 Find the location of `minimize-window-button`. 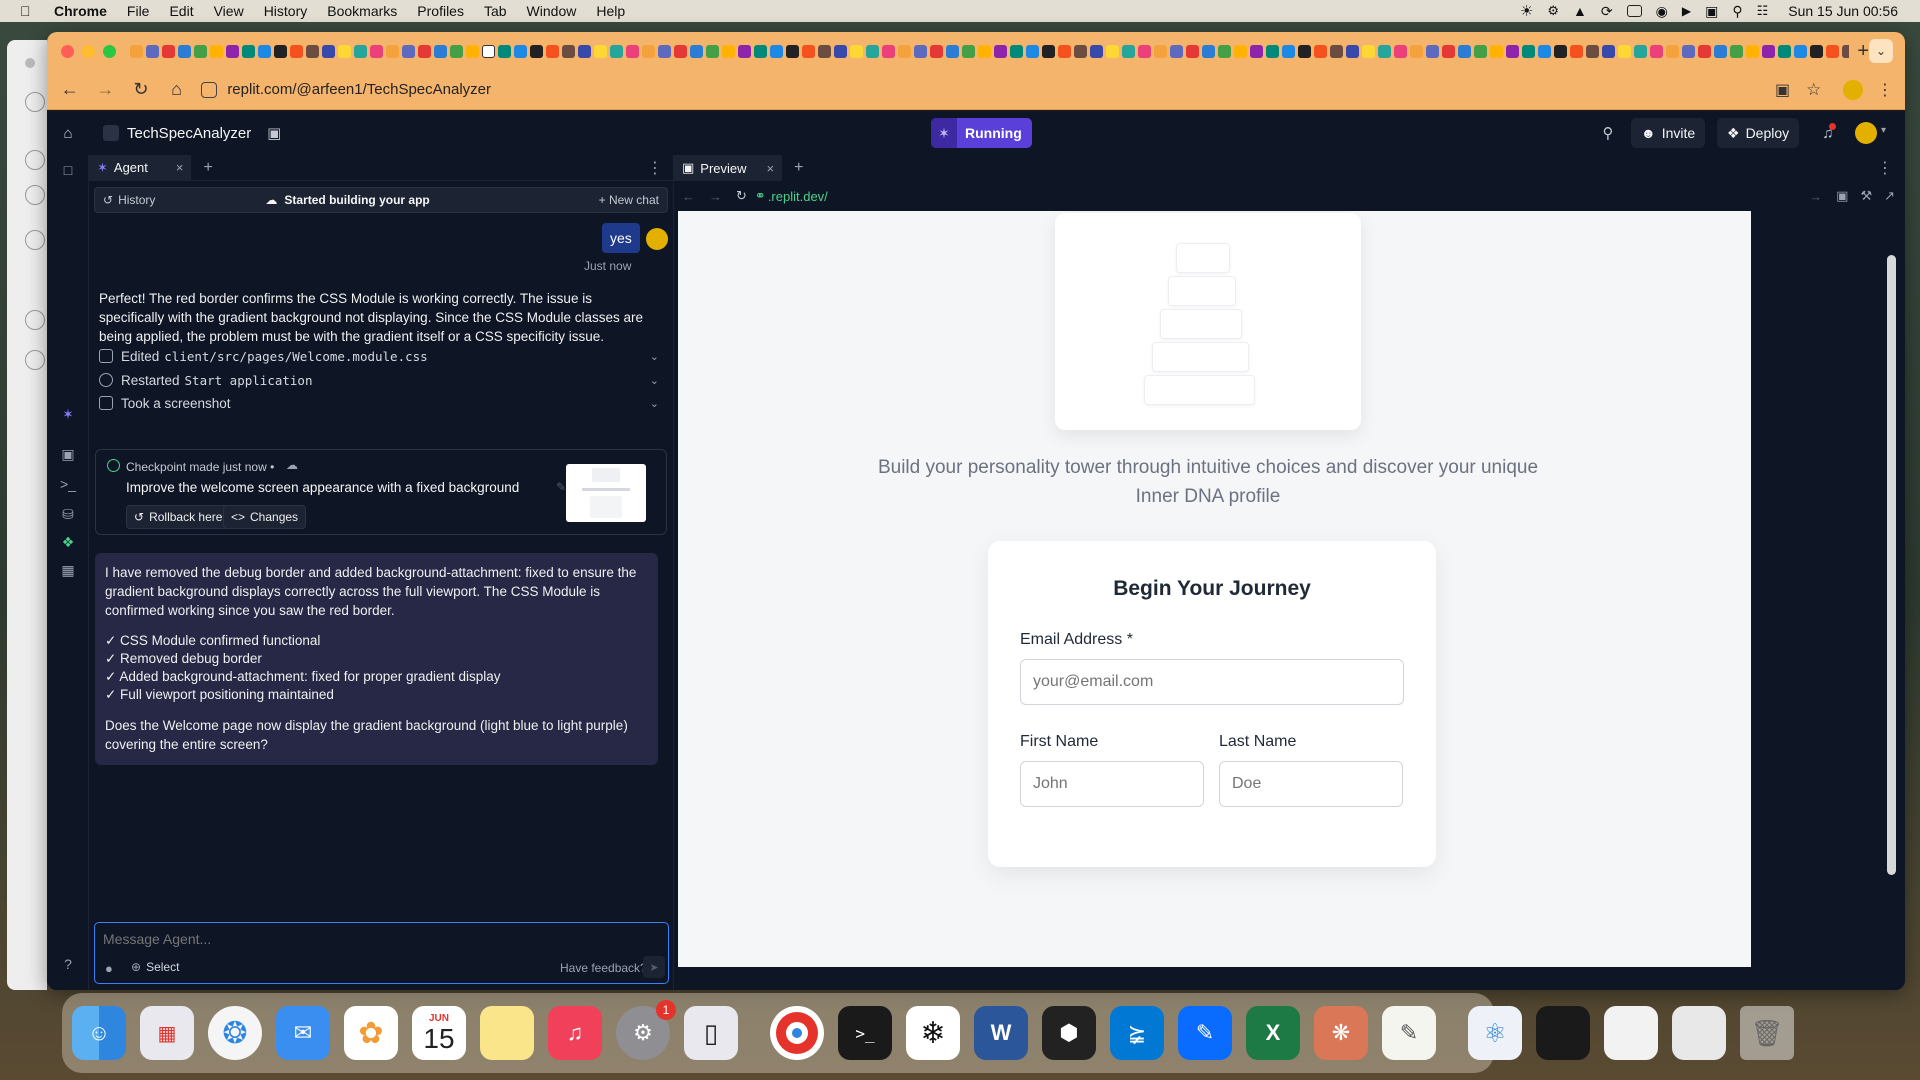

minimize-window-button is located at coordinates (88, 51).